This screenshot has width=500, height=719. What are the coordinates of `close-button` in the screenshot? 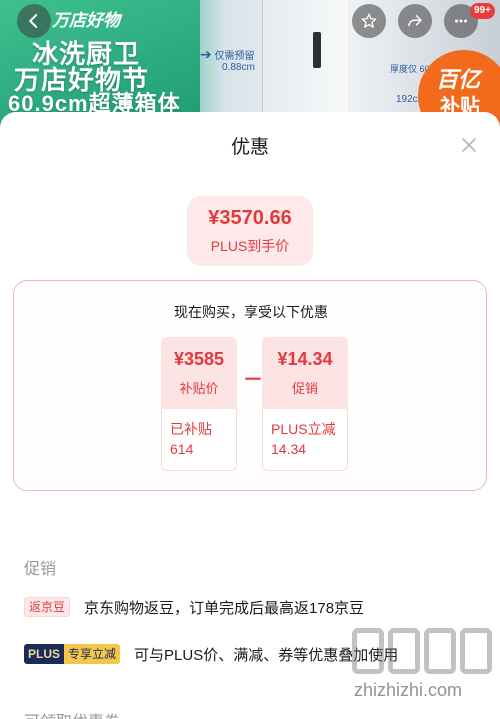 It's located at (469, 145).